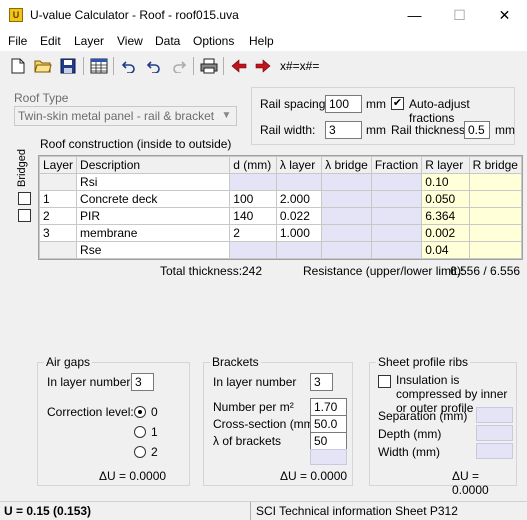  Describe the element at coordinates (17, 41) in the screenshot. I see `menu-file: File` at that location.